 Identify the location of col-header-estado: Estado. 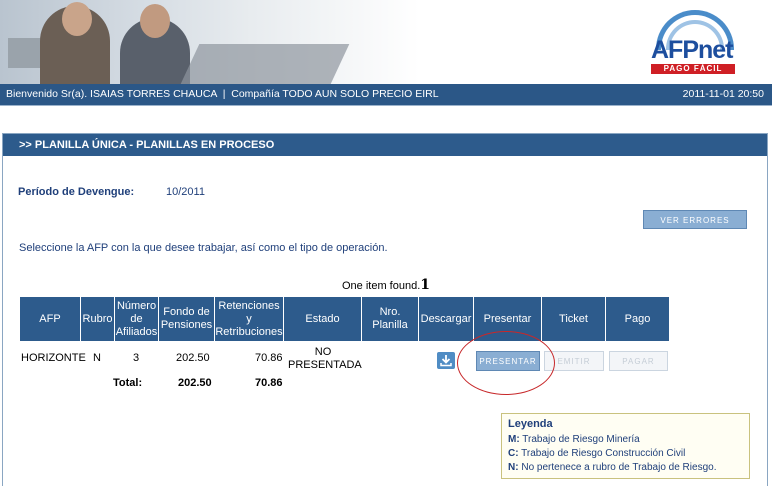
(322, 319).